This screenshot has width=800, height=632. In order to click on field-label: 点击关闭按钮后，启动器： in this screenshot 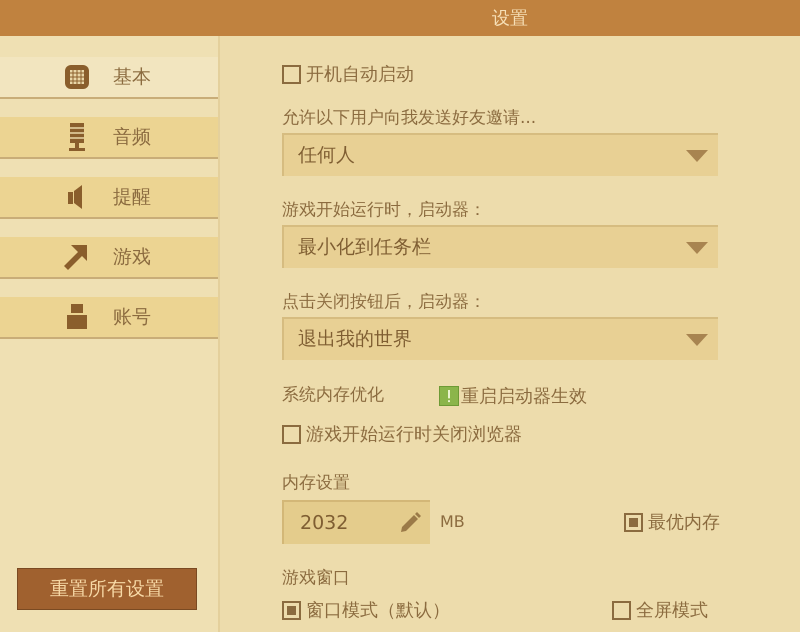, I will do `click(384, 301)`.